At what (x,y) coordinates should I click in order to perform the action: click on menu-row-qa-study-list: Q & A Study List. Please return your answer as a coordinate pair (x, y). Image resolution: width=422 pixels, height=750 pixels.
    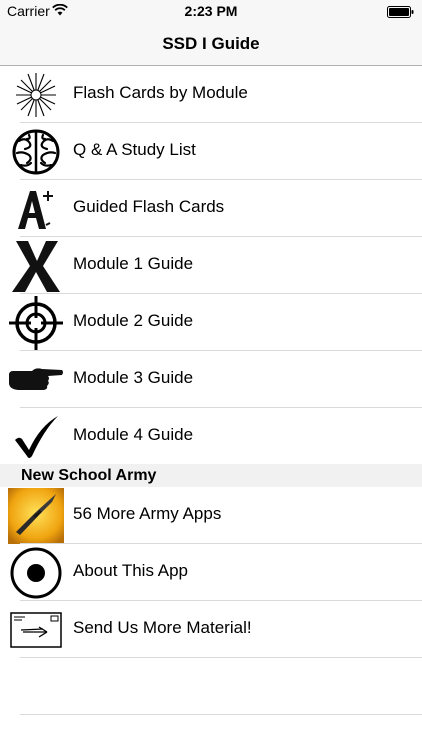
    Looking at the image, I should click on (211, 151).